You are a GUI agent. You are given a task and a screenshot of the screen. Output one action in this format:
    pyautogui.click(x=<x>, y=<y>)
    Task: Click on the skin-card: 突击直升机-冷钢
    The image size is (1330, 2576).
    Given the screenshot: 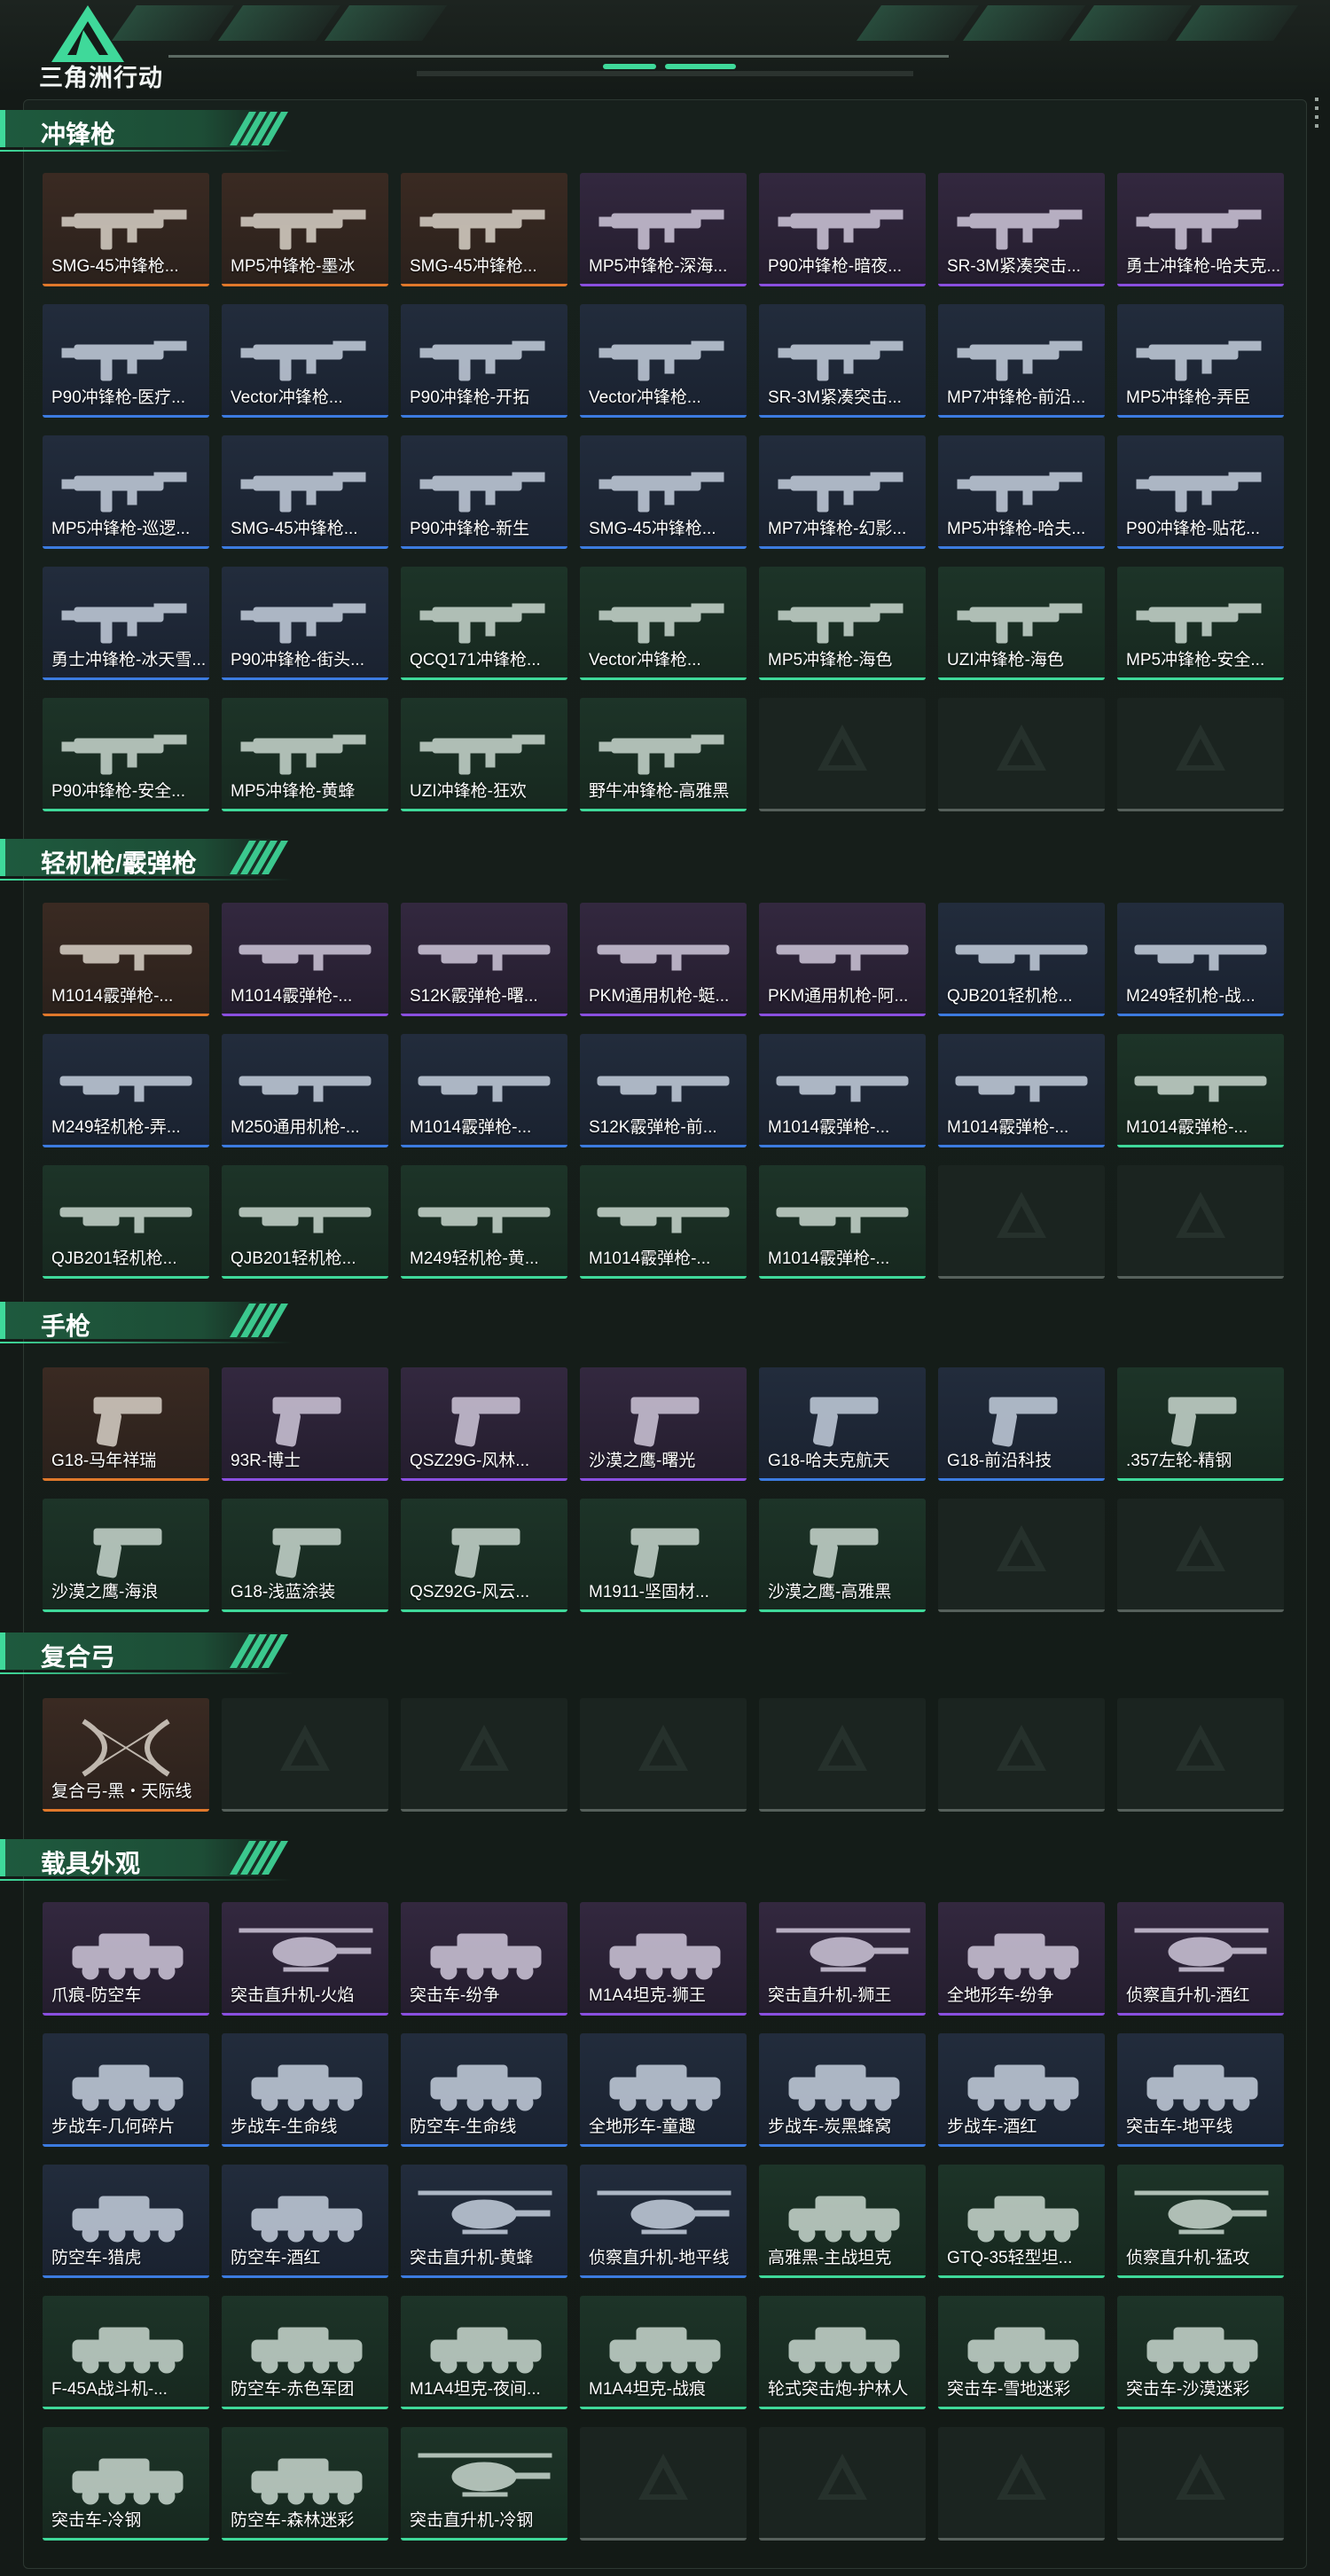 What is the action you would take?
    pyautogui.click(x=484, y=2484)
    